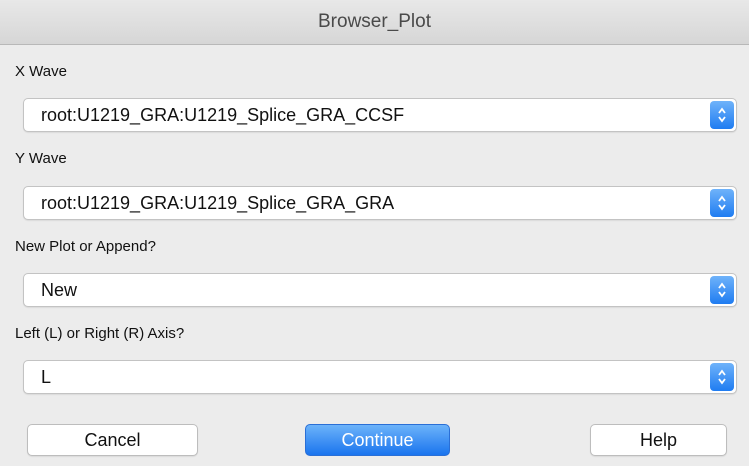 This screenshot has width=749, height=466. Describe the element at coordinates (100, 333) in the screenshot. I see `axis-label: Left (L) or Right (R) Axis?` at that location.